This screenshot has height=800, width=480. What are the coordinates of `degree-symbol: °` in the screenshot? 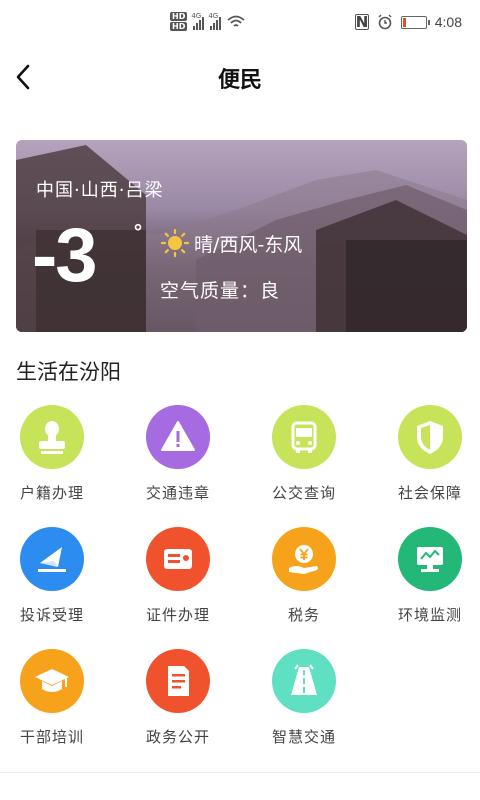 It's located at (138, 232).